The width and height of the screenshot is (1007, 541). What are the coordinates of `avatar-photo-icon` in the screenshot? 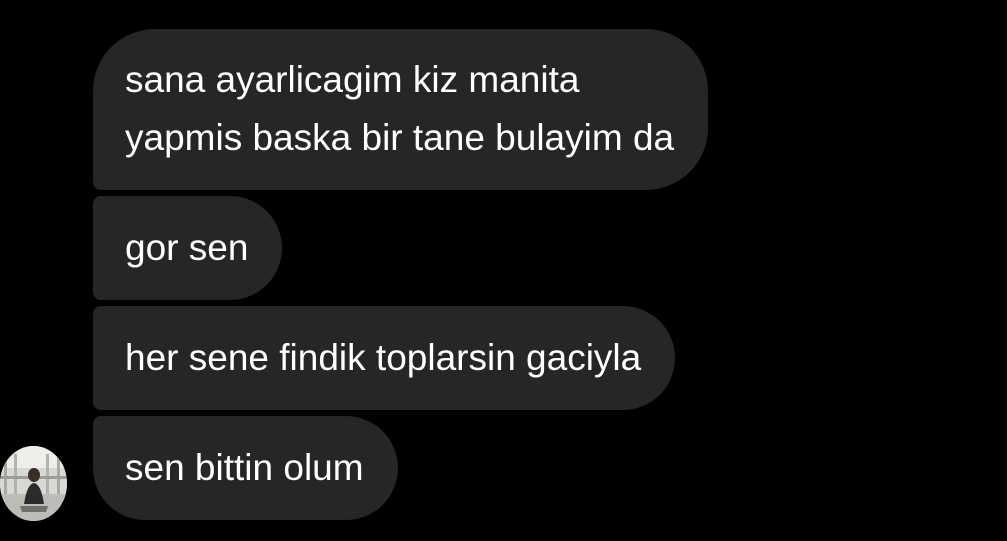 It's located at (33, 483).